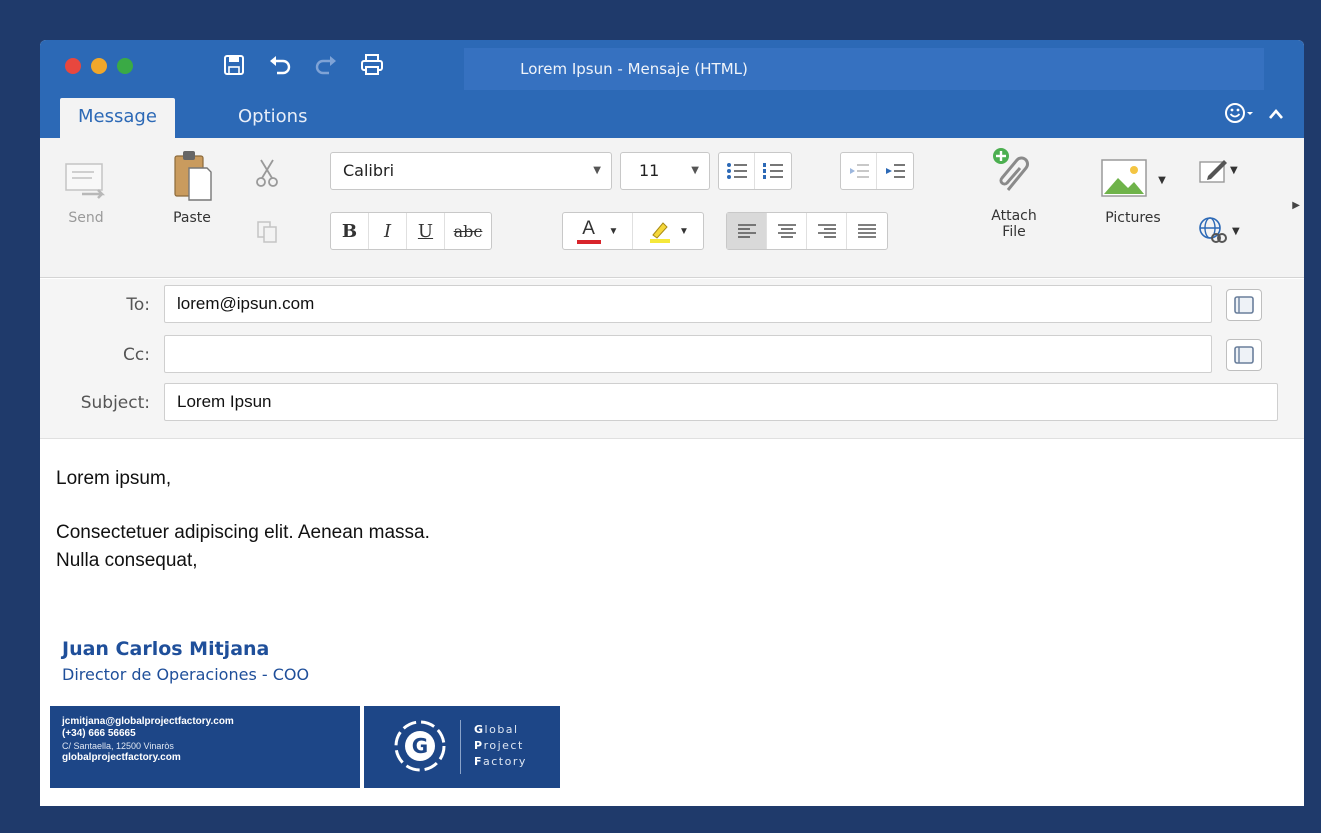 The width and height of the screenshot is (1321, 833). What do you see at coordinates (86, 218) in the screenshot?
I see `send-label: Send` at bounding box center [86, 218].